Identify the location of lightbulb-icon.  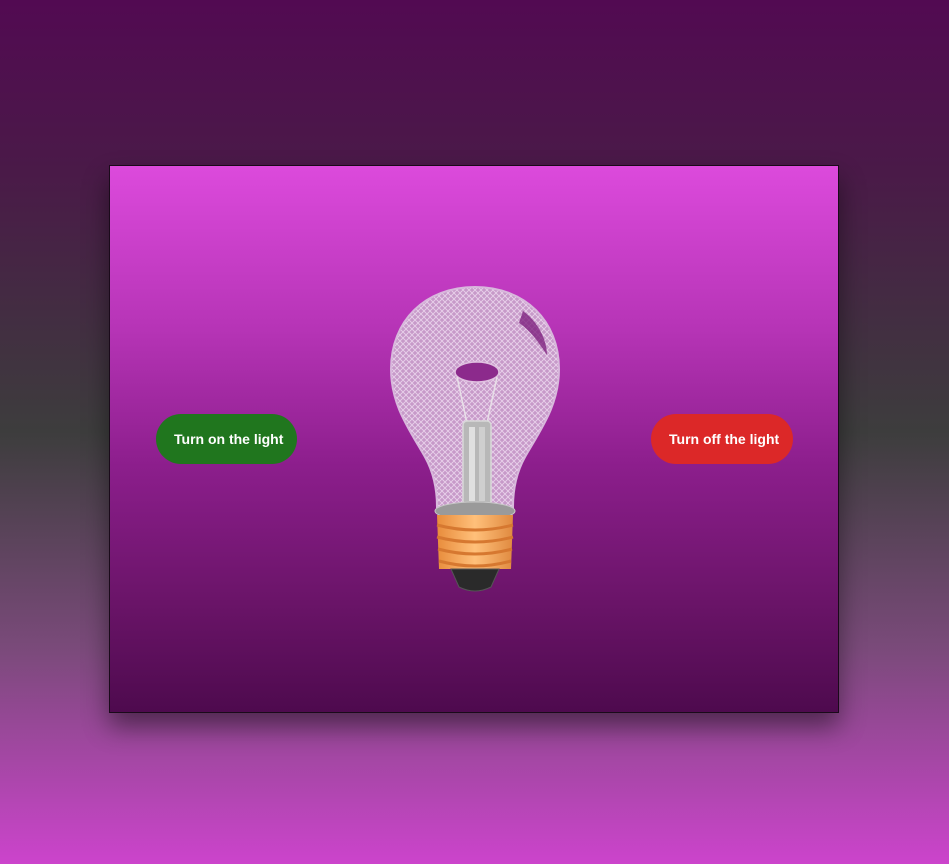
(475, 438).